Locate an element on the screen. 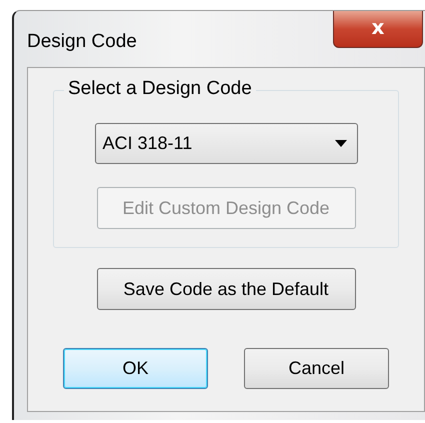 The image size is (425, 423). window-title: Design Code is located at coordinates (82, 42).